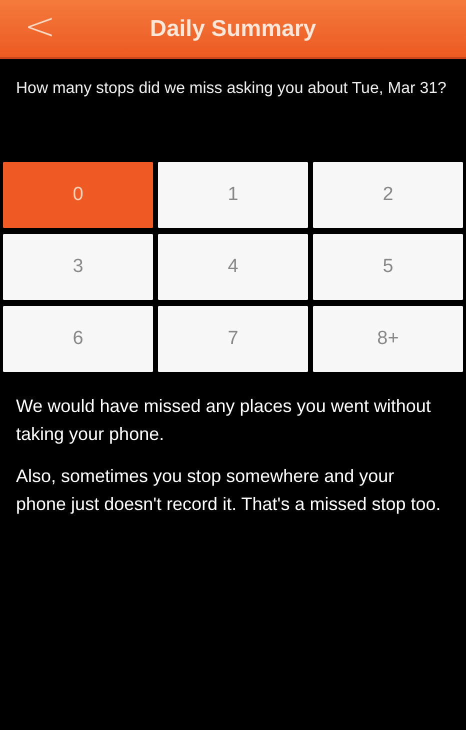  Describe the element at coordinates (388, 339) in the screenshot. I see `count-option: 8+` at that location.